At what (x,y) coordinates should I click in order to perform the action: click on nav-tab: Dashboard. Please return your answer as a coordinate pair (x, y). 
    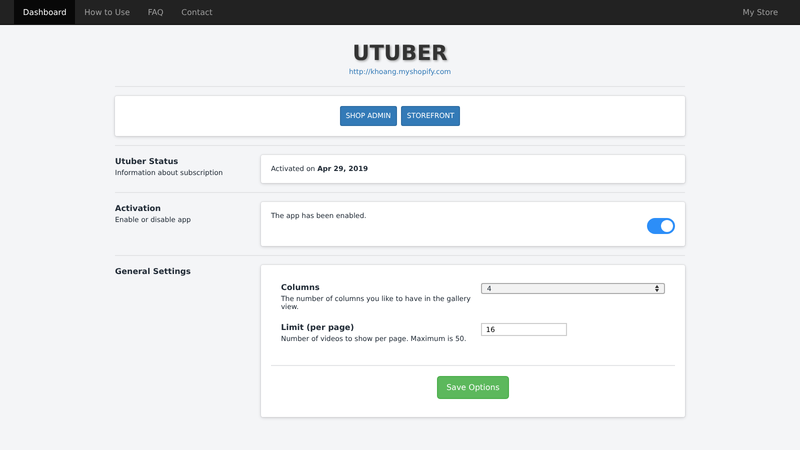
    Looking at the image, I should click on (45, 12).